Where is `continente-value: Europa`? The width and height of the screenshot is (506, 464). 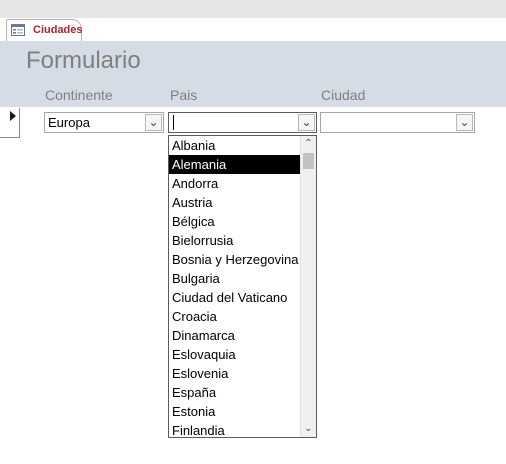
continente-value: Europa is located at coordinates (69, 122).